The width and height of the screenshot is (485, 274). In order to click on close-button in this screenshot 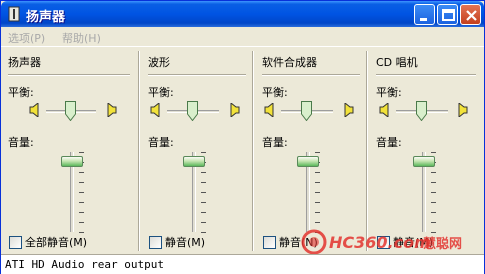, I will do `click(470, 14)`.